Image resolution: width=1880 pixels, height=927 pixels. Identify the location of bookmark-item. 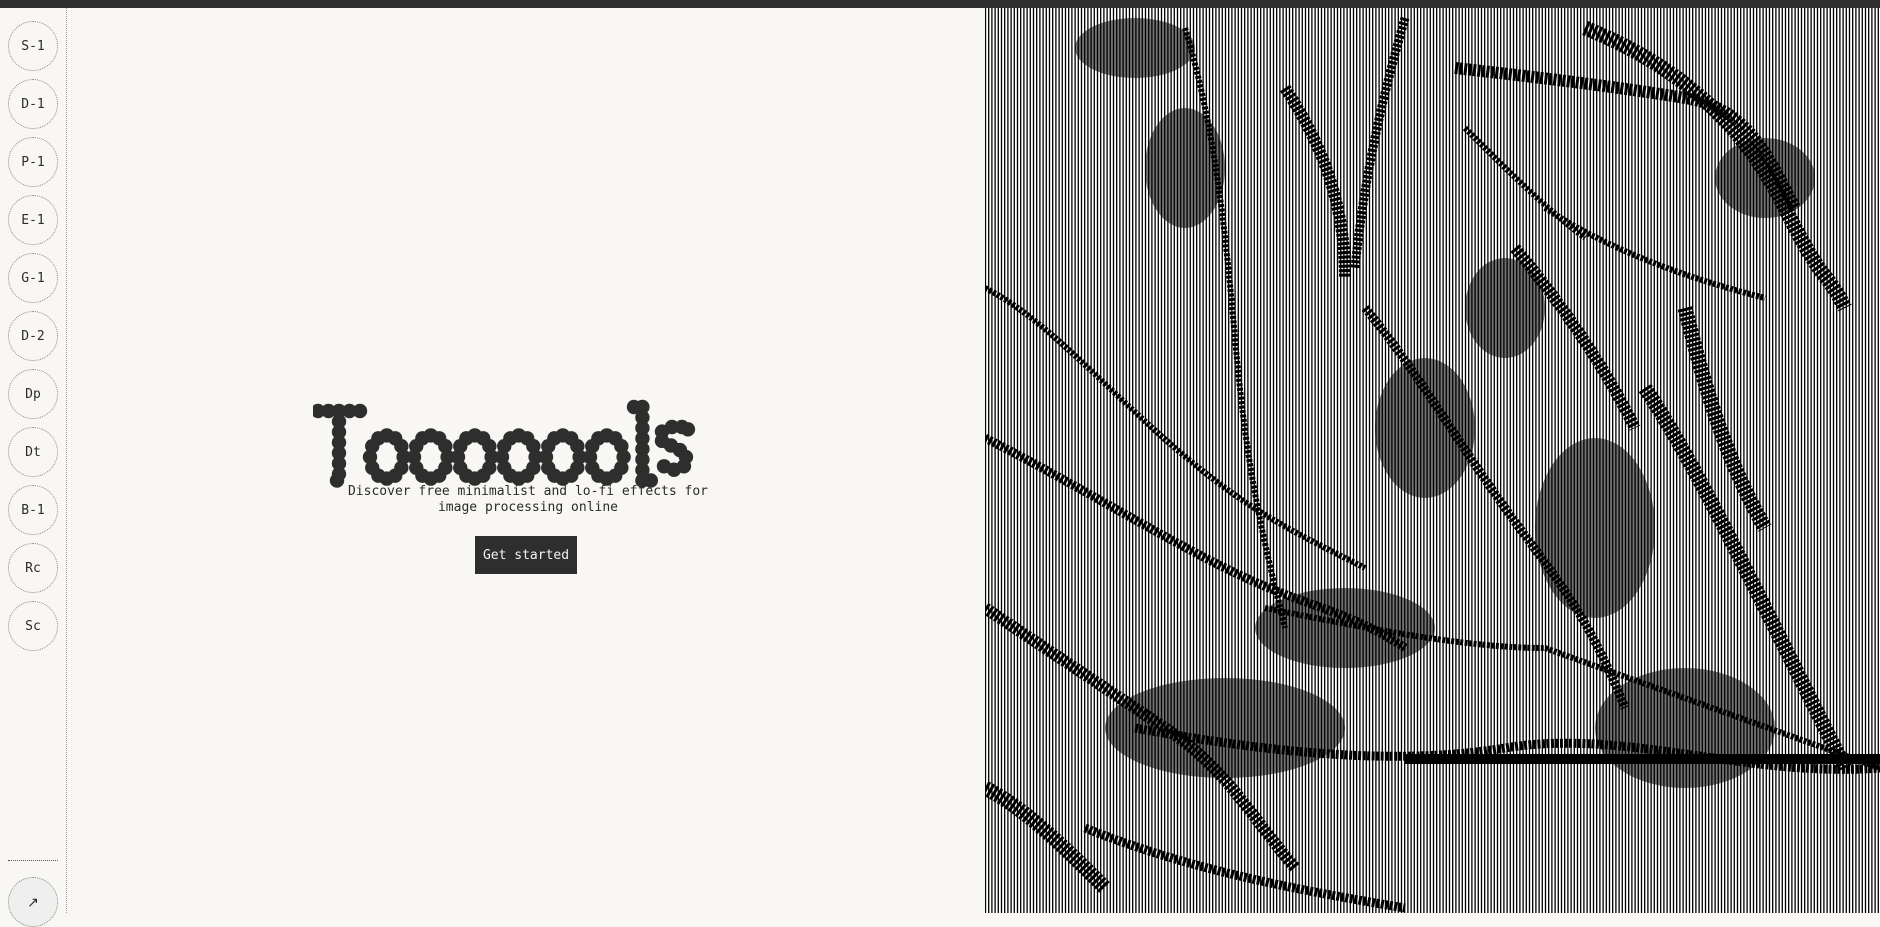
(578, 1).